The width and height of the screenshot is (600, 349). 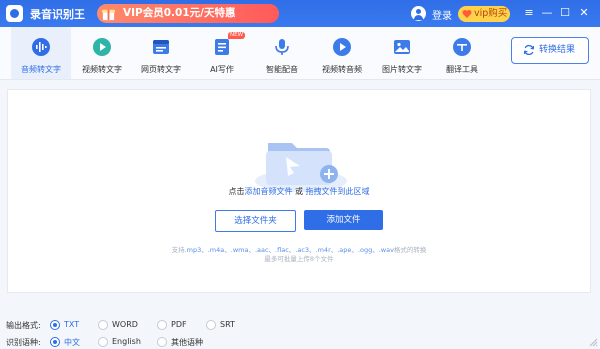 What do you see at coordinates (237, 35) in the screenshot?
I see `new-badge: NEW` at bounding box center [237, 35].